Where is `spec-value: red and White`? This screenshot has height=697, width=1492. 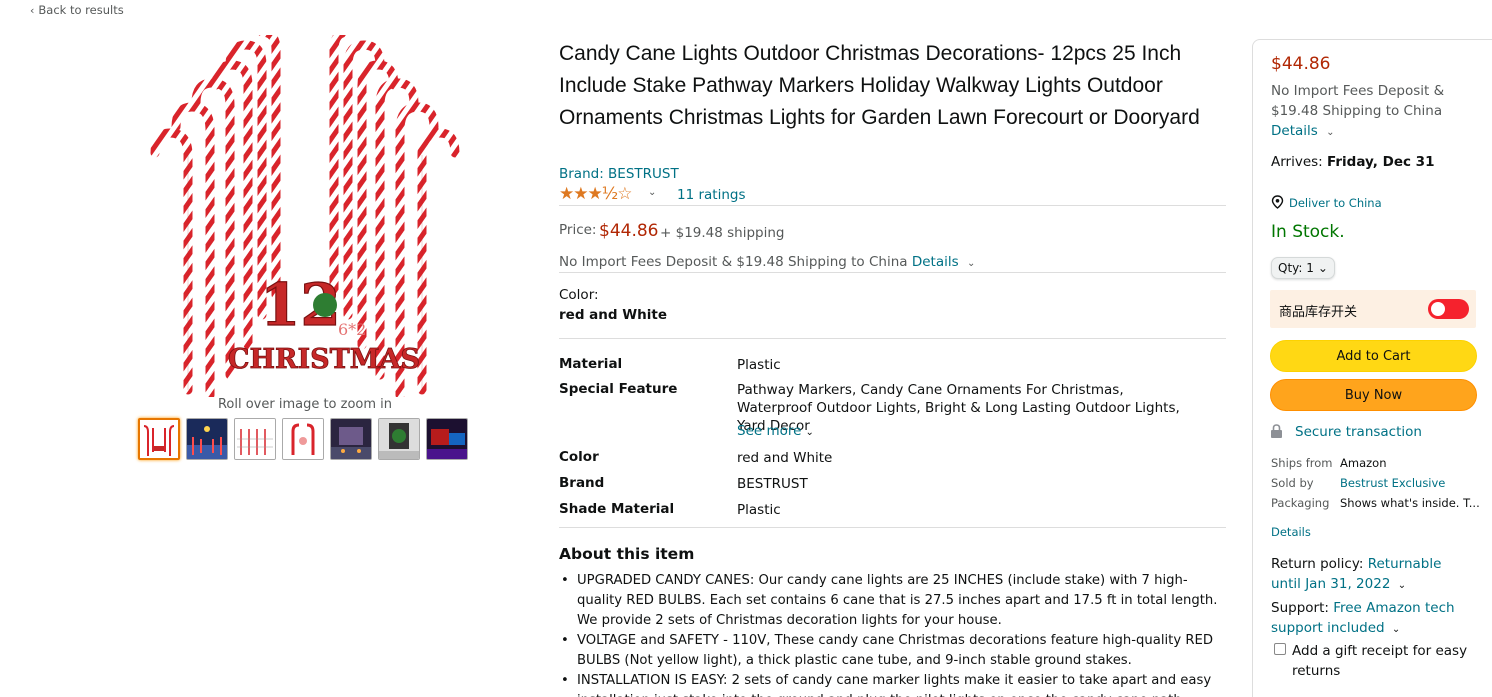
spec-value: red and White is located at coordinates (785, 458).